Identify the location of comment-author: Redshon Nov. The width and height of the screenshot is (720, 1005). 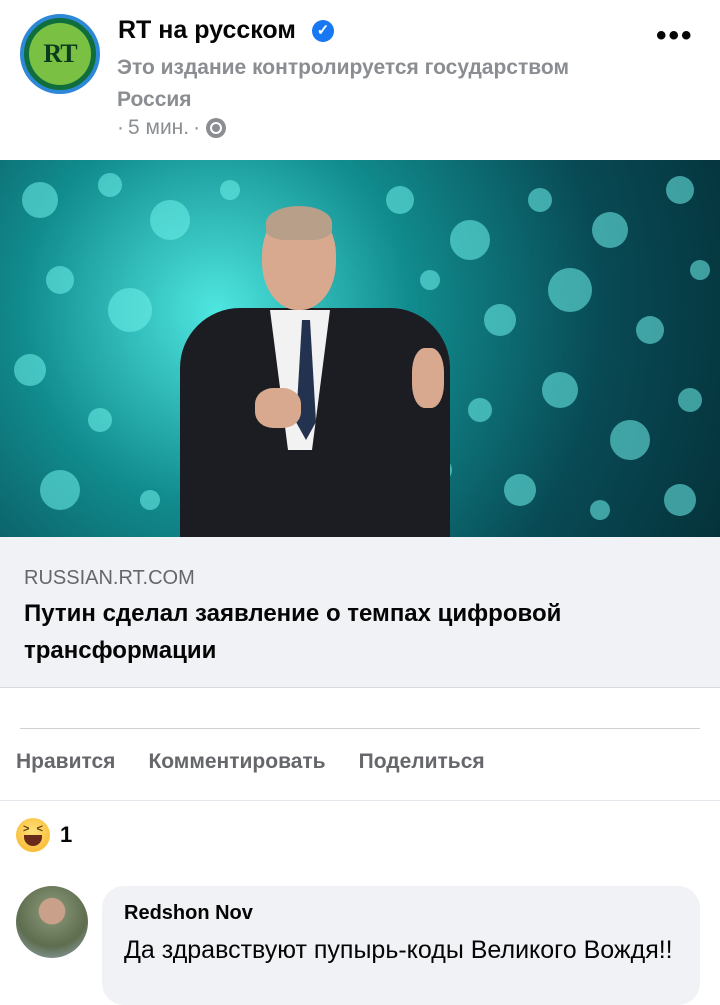
(188, 913).